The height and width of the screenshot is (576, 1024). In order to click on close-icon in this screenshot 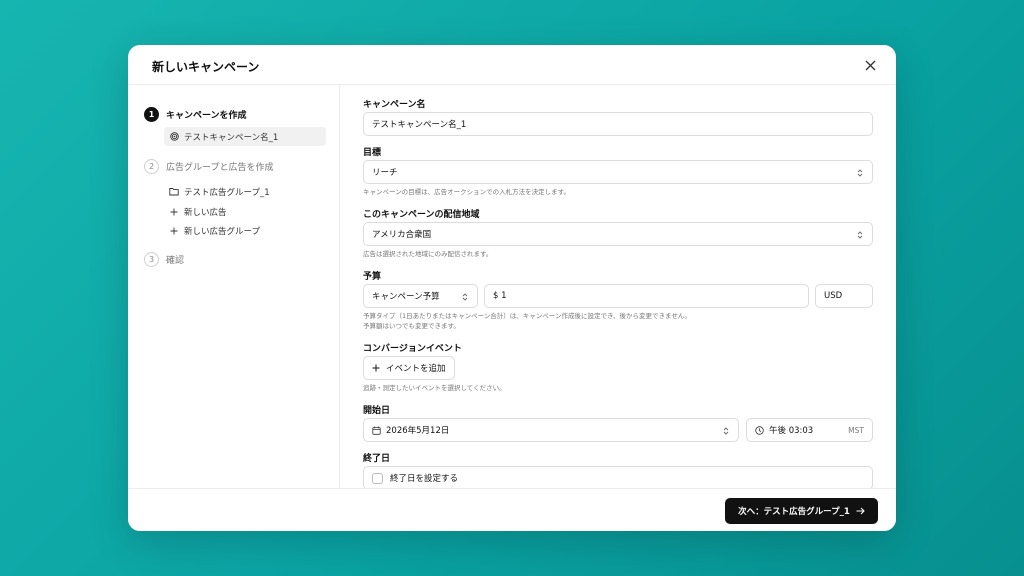, I will do `click(870, 65)`.